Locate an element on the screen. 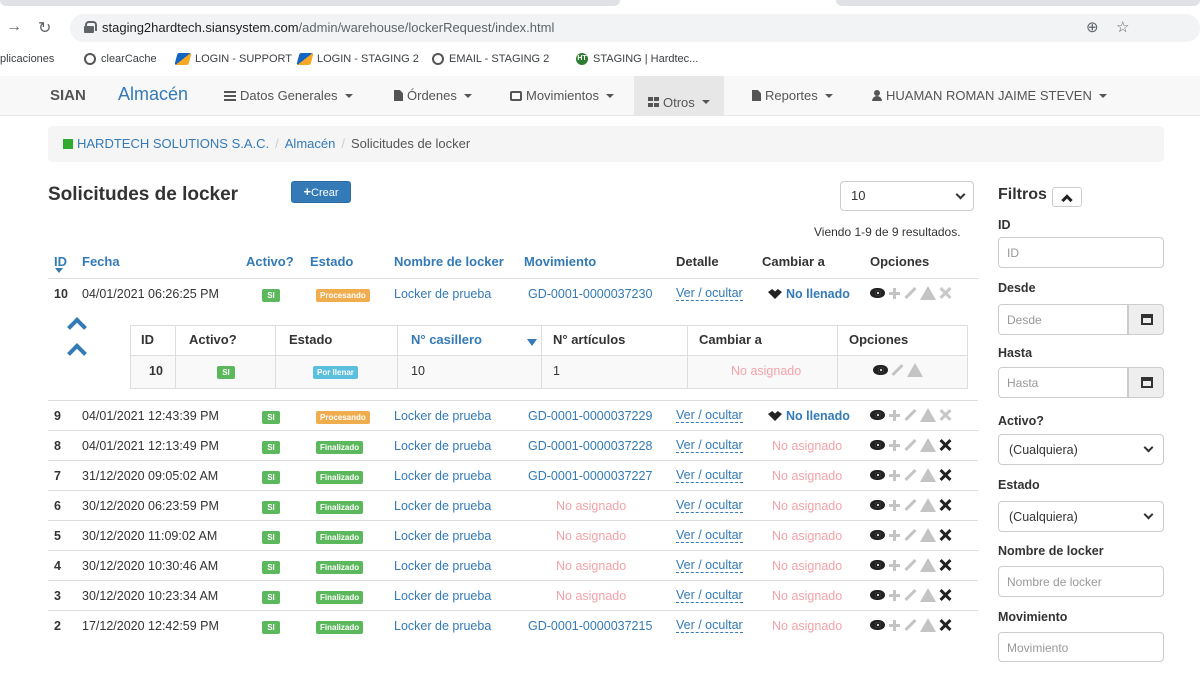 This screenshot has width=1200, height=683. cell-movimiento: GD-0001-0000037228 is located at coordinates (590, 446).